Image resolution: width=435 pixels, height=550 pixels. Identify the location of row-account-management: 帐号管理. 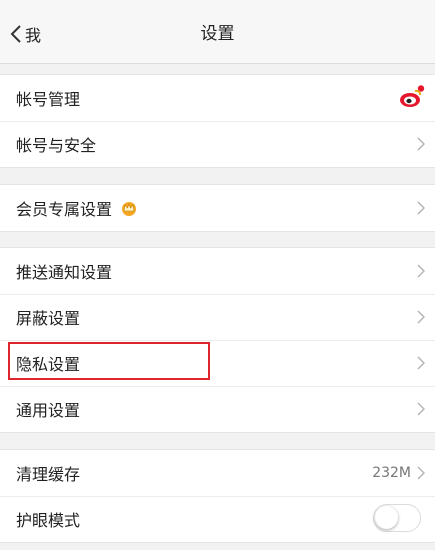
(217, 98).